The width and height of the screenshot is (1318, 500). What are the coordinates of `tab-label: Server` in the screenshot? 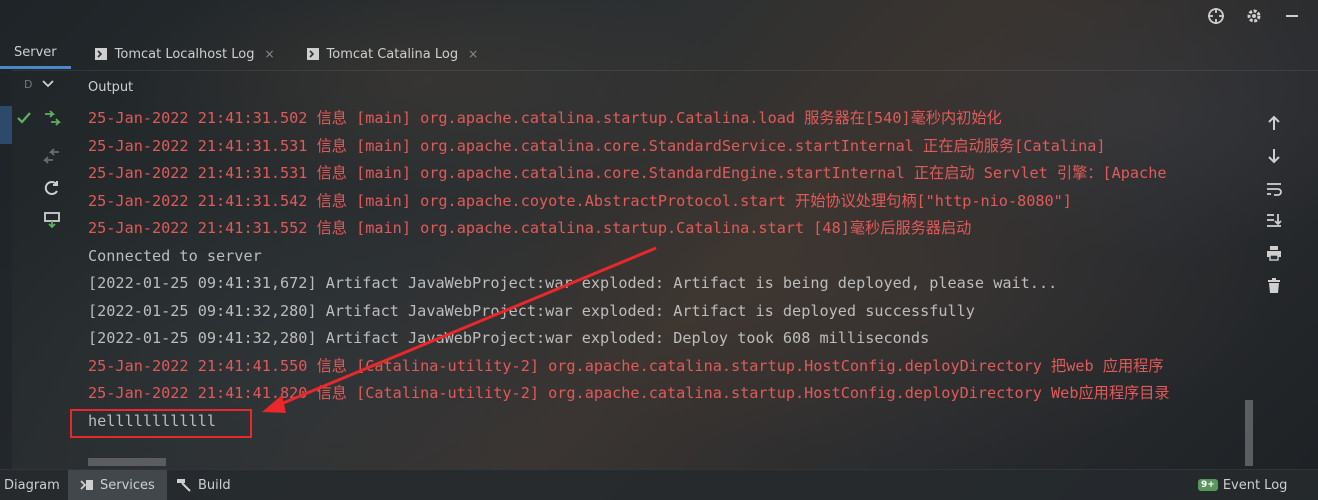 It's located at (35, 52).